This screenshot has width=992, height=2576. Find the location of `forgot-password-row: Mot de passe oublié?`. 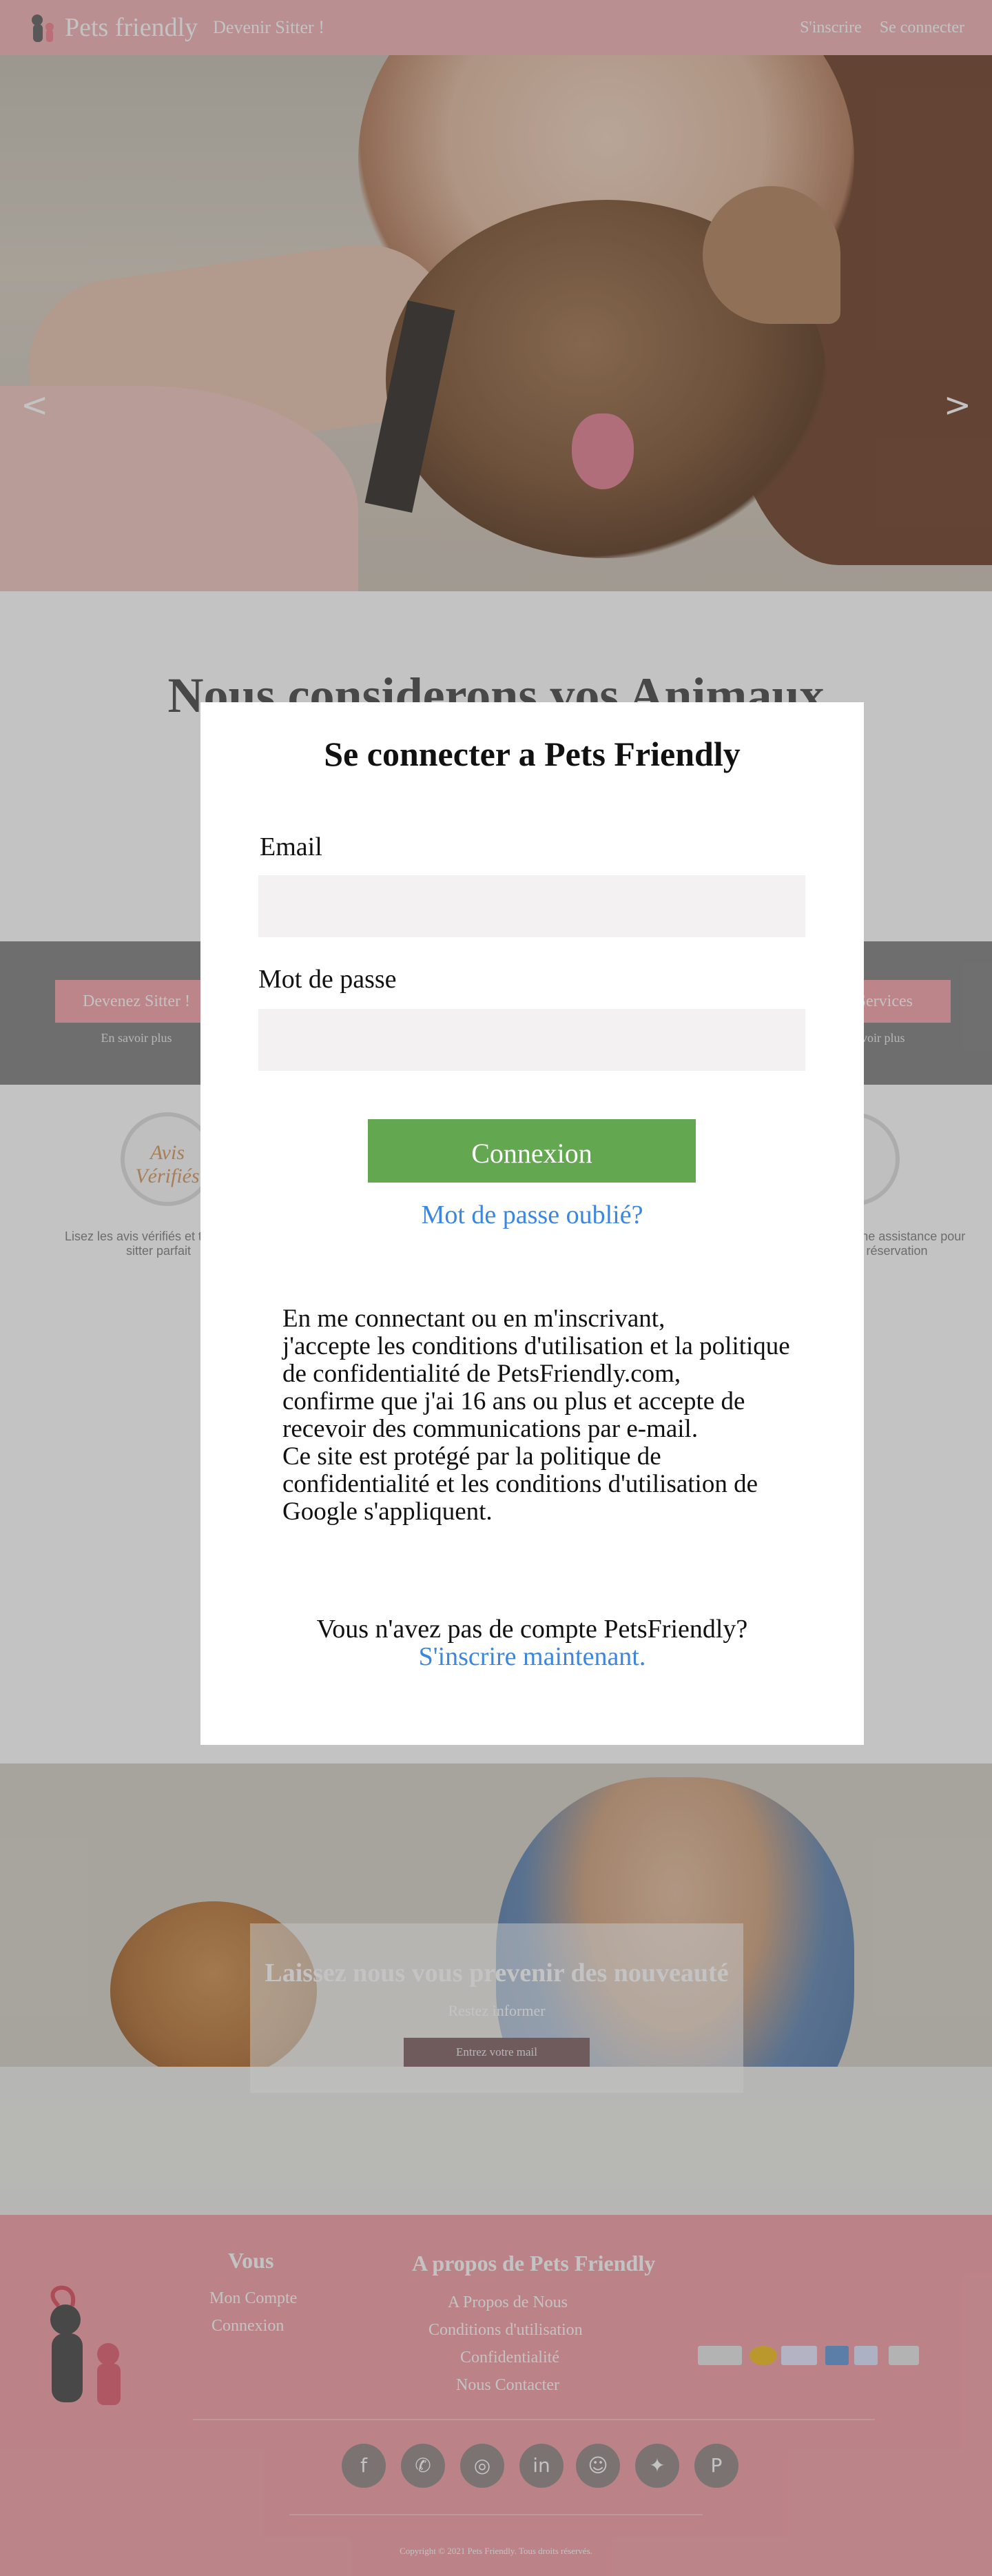

forgot-password-row: Mot de passe oublié? is located at coordinates (532, 1215).